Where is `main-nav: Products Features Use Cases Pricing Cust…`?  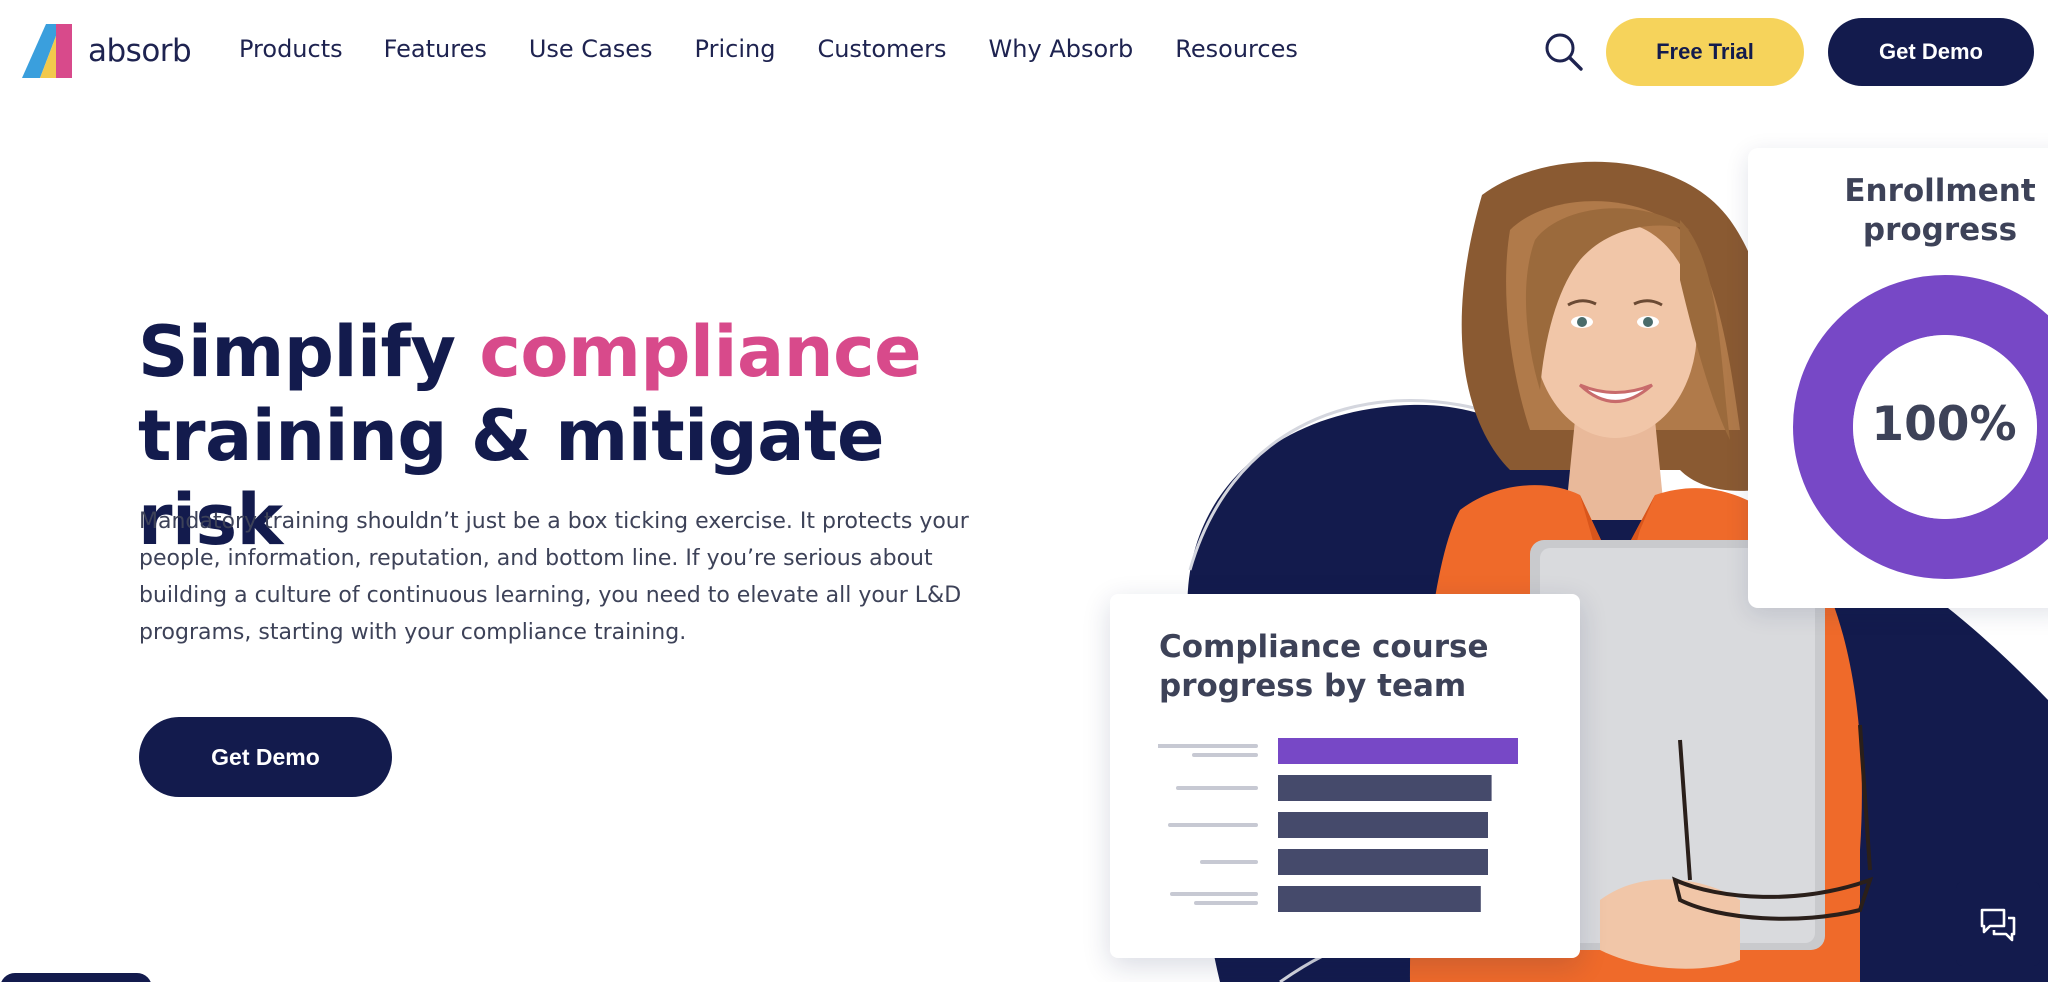 main-nav: Products Features Use Cases Pricing Cust… is located at coordinates (789, 49).